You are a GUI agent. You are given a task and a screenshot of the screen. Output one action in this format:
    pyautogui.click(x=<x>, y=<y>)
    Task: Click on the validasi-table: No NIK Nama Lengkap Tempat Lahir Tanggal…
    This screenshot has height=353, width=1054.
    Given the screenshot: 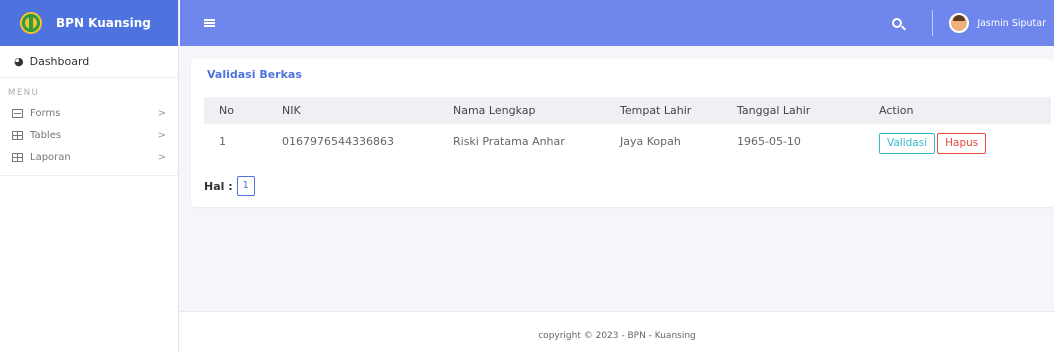 What is the action you would take?
    pyautogui.click(x=627, y=127)
    